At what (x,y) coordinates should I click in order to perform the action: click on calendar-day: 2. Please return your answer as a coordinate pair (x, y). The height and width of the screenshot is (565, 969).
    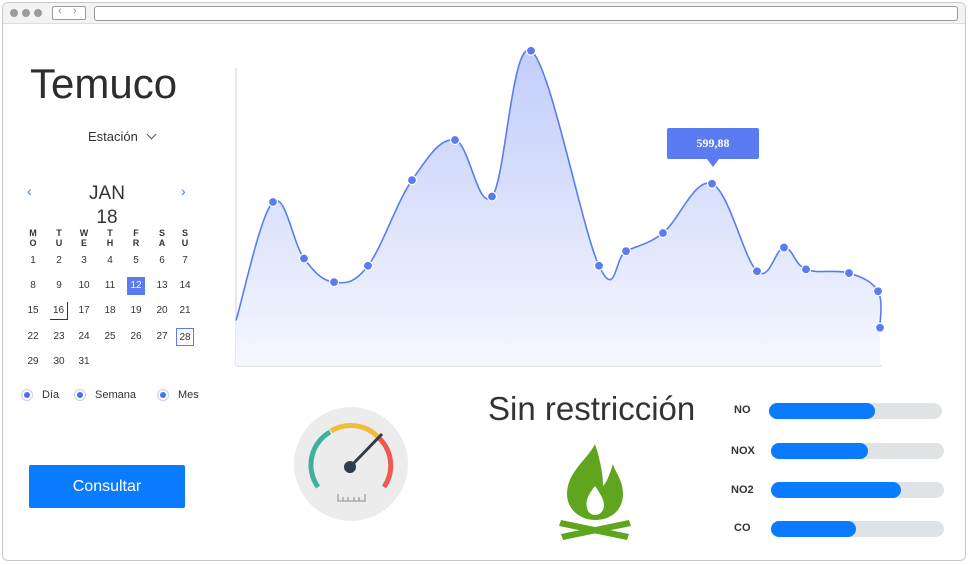
    Looking at the image, I should click on (59, 261).